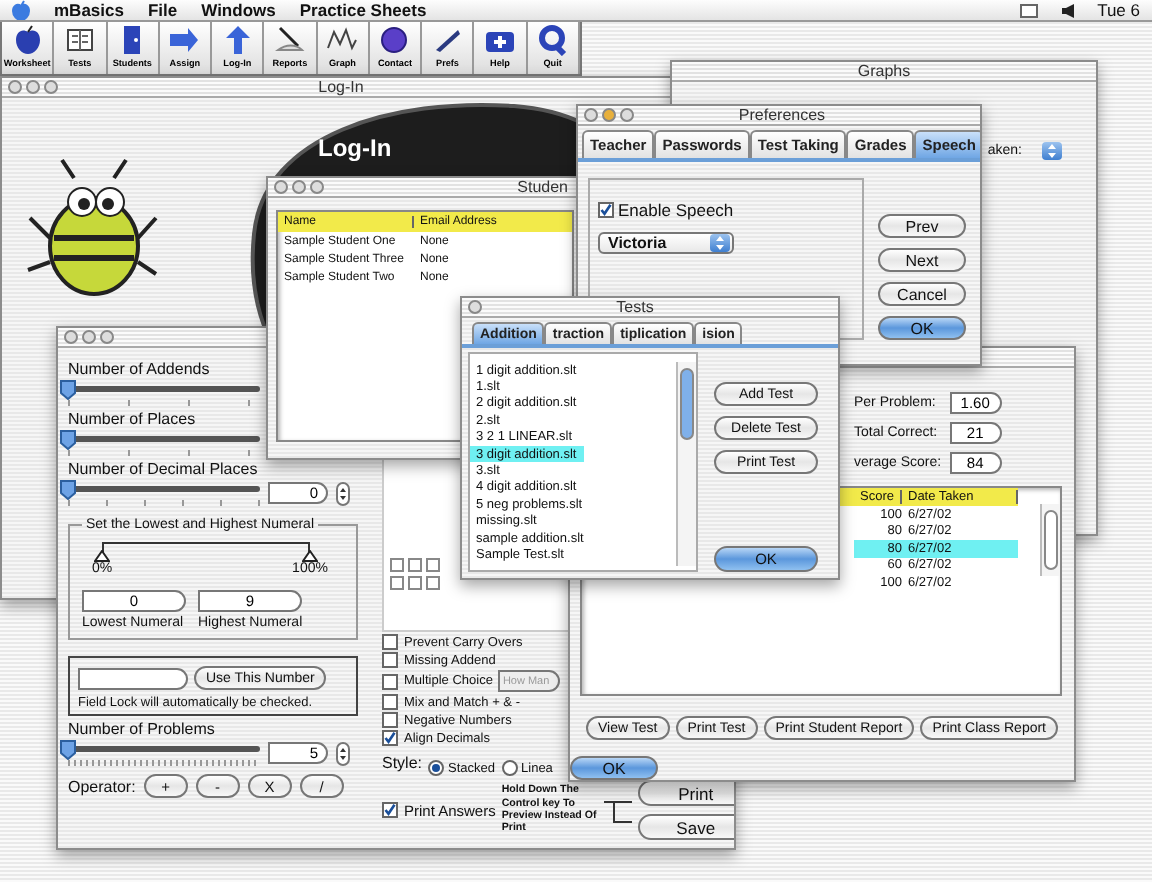  What do you see at coordinates (363, 10) in the screenshot?
I see `menu-item: Practice Sheets` at bounding box center [363, 10].